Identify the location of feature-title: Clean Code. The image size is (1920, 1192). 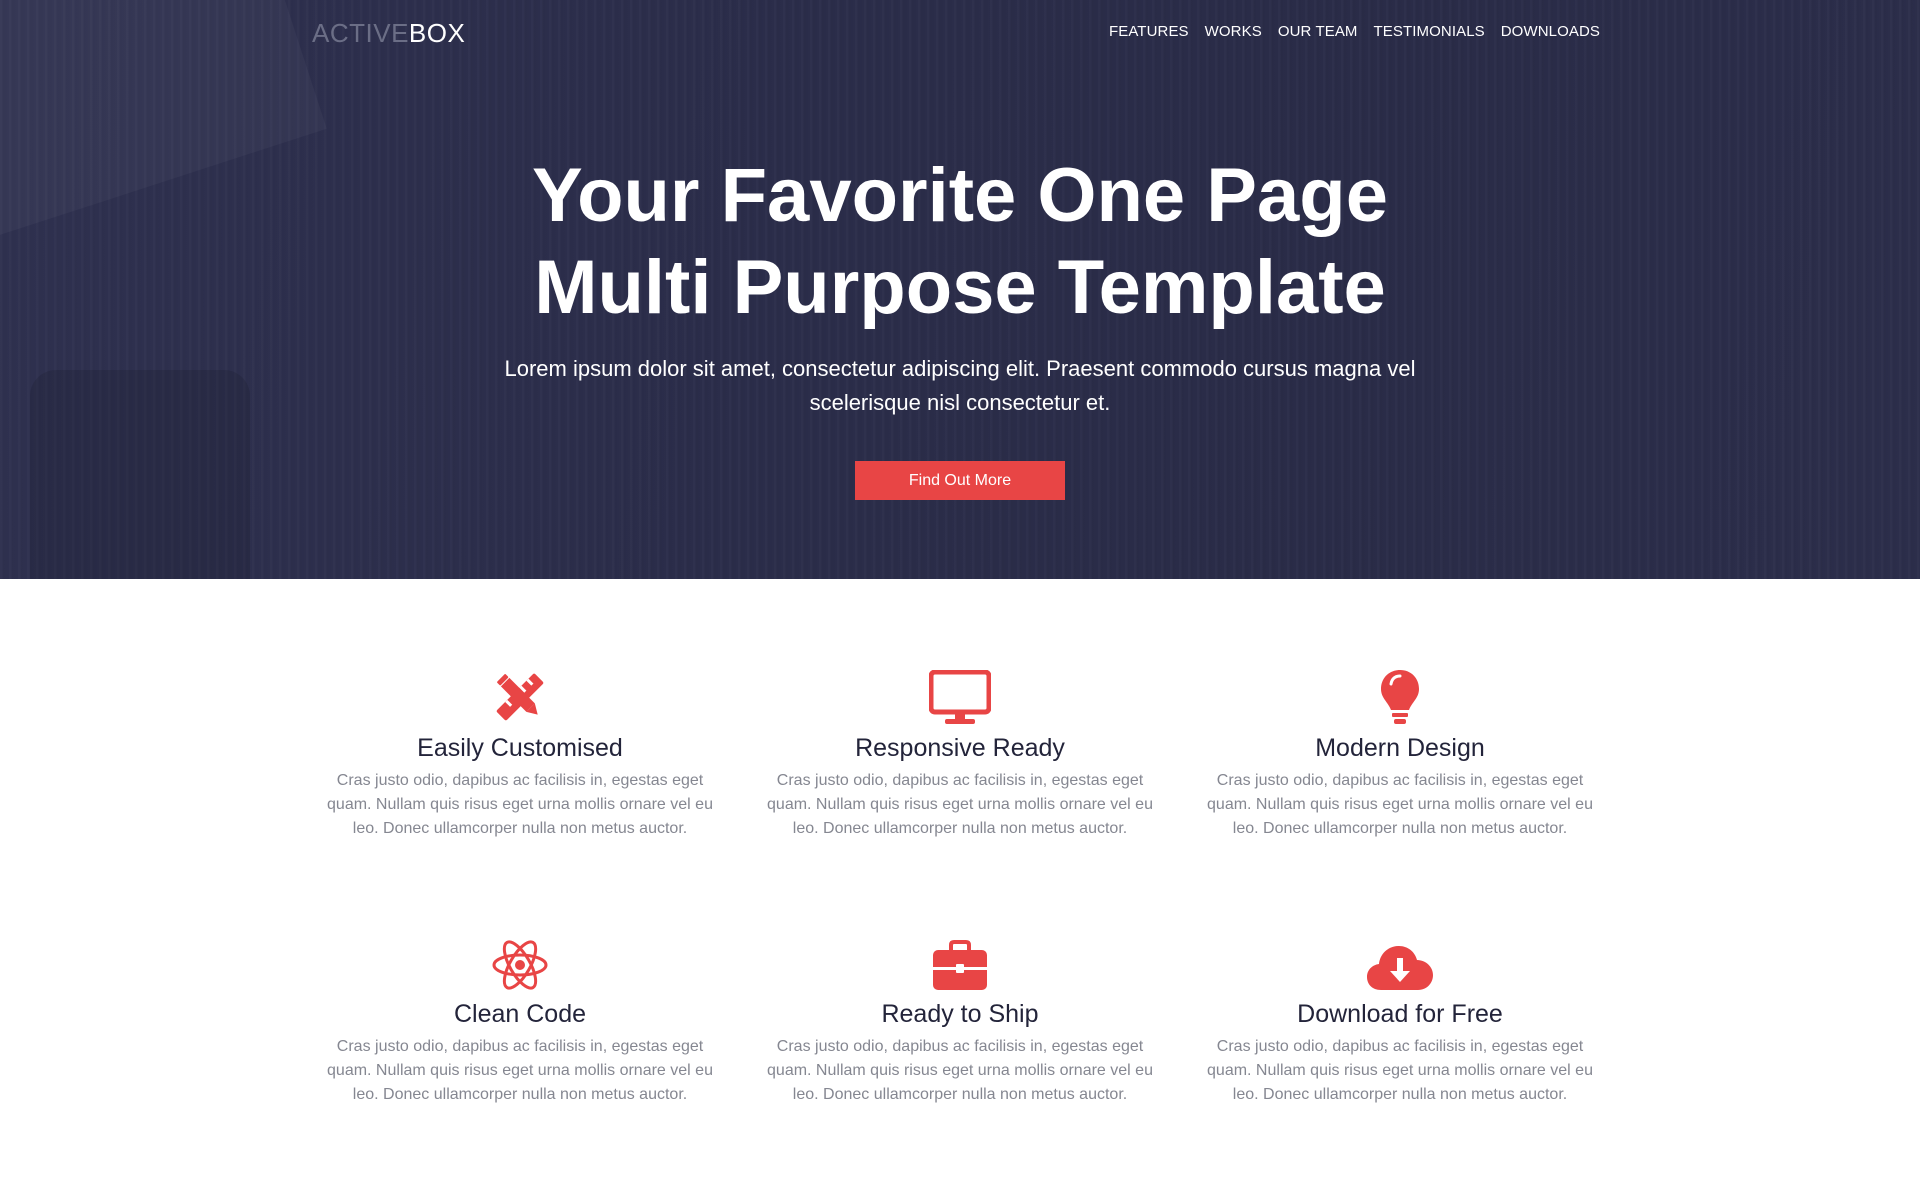
(520, 1014).